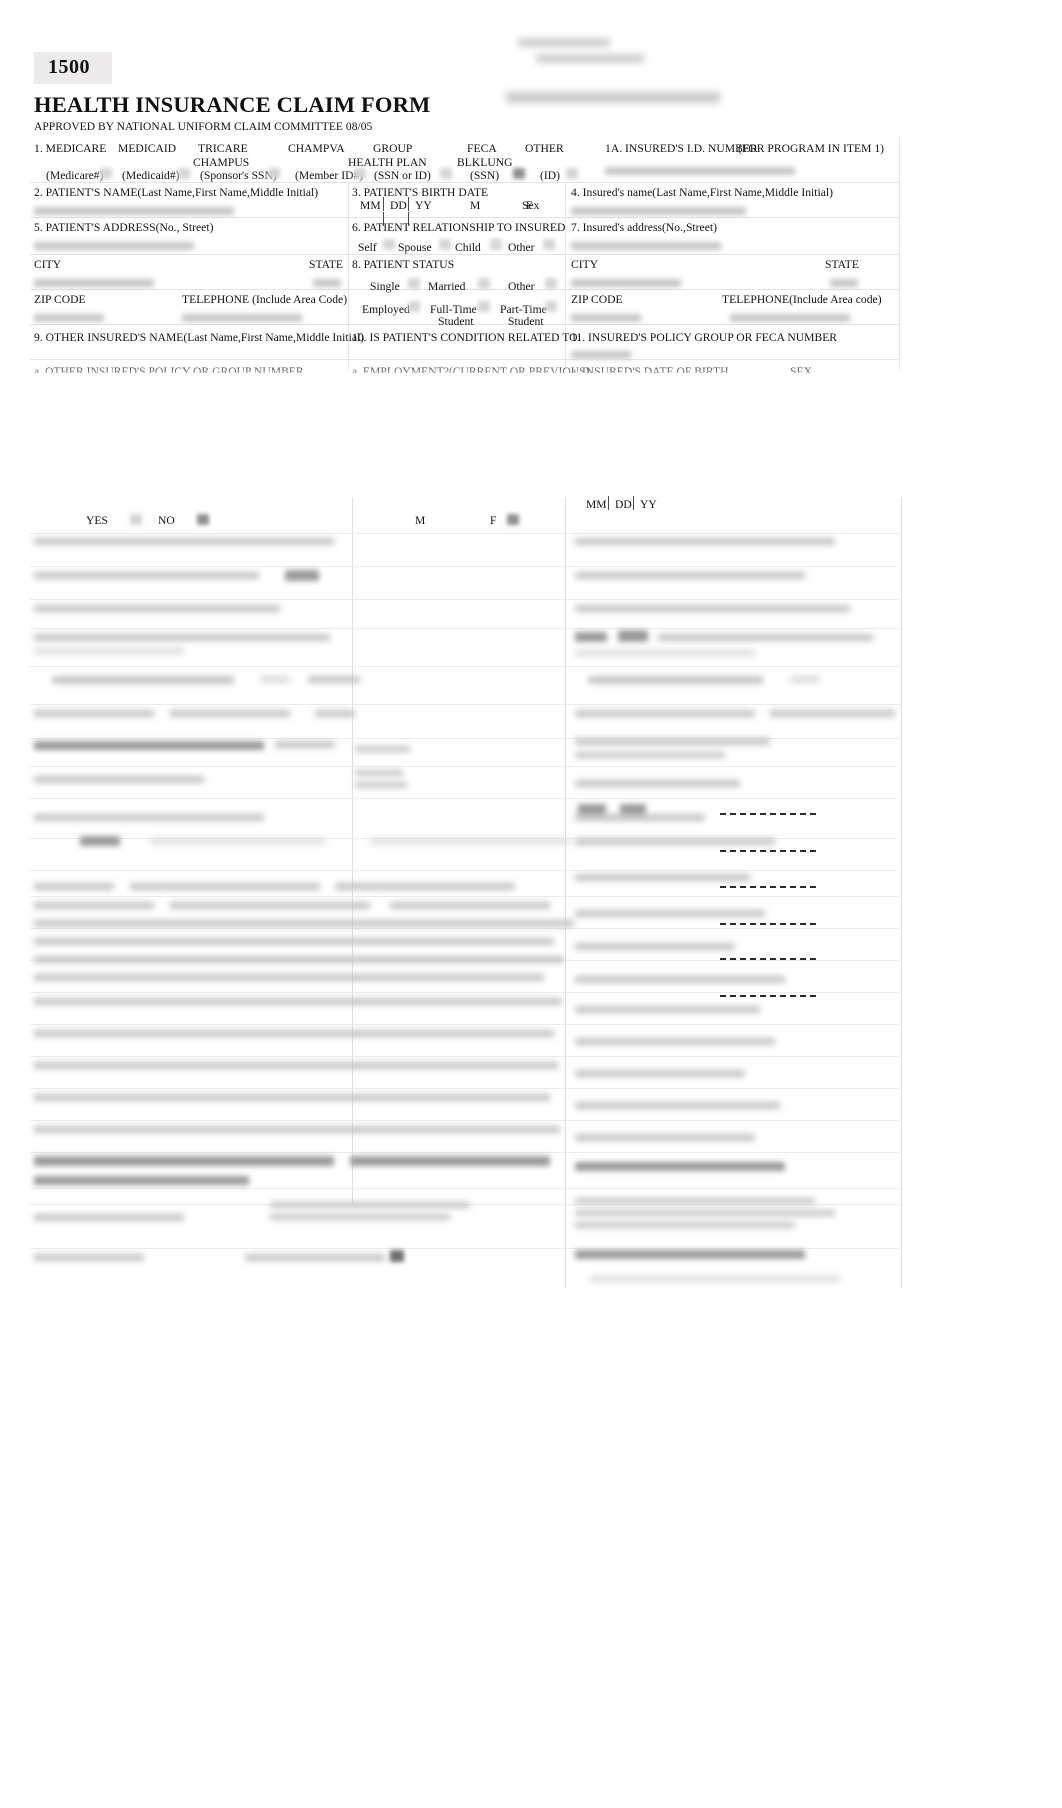  What do you see at coordinates (445, 244) in the screenshot?
I see `checkbox-relationship-spouse` at bounding box center [445, 244].